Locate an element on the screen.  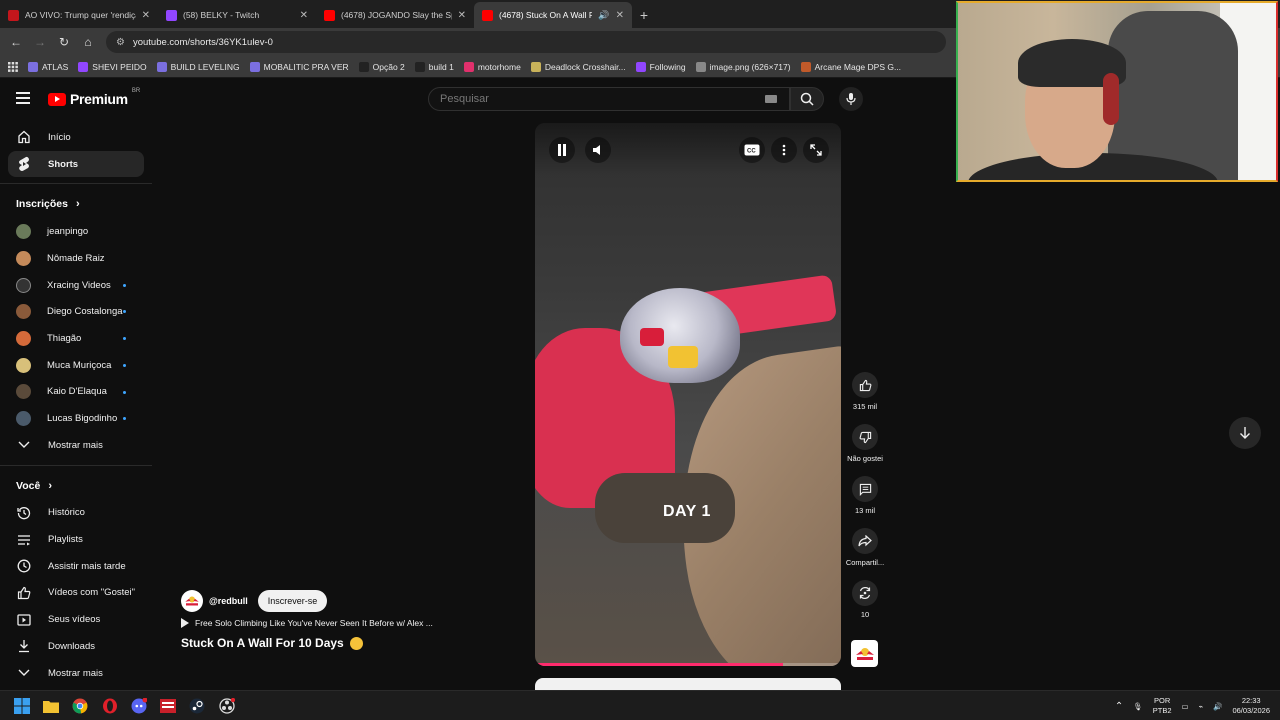
sidebar-item-subscription: Diego Costalonga is located at coordinates (76, 311).